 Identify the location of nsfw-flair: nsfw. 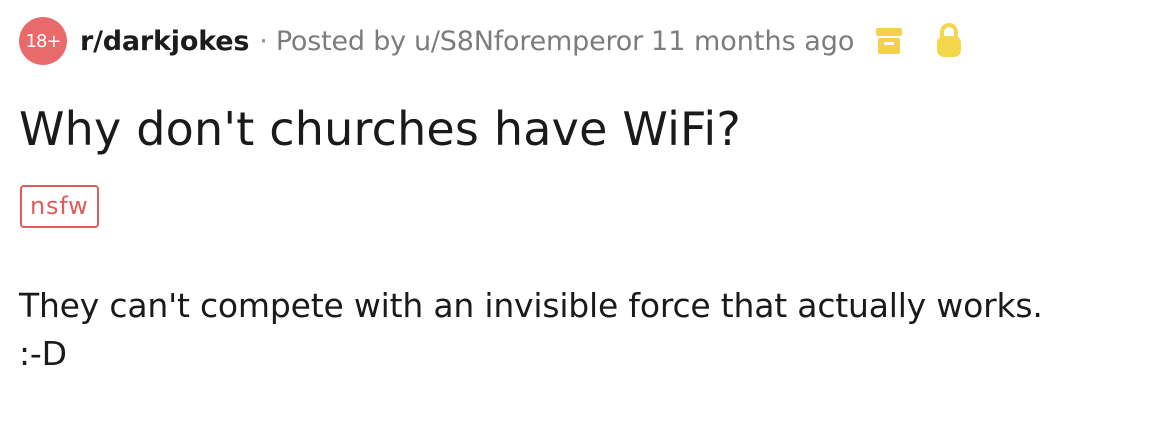
(59, 206).